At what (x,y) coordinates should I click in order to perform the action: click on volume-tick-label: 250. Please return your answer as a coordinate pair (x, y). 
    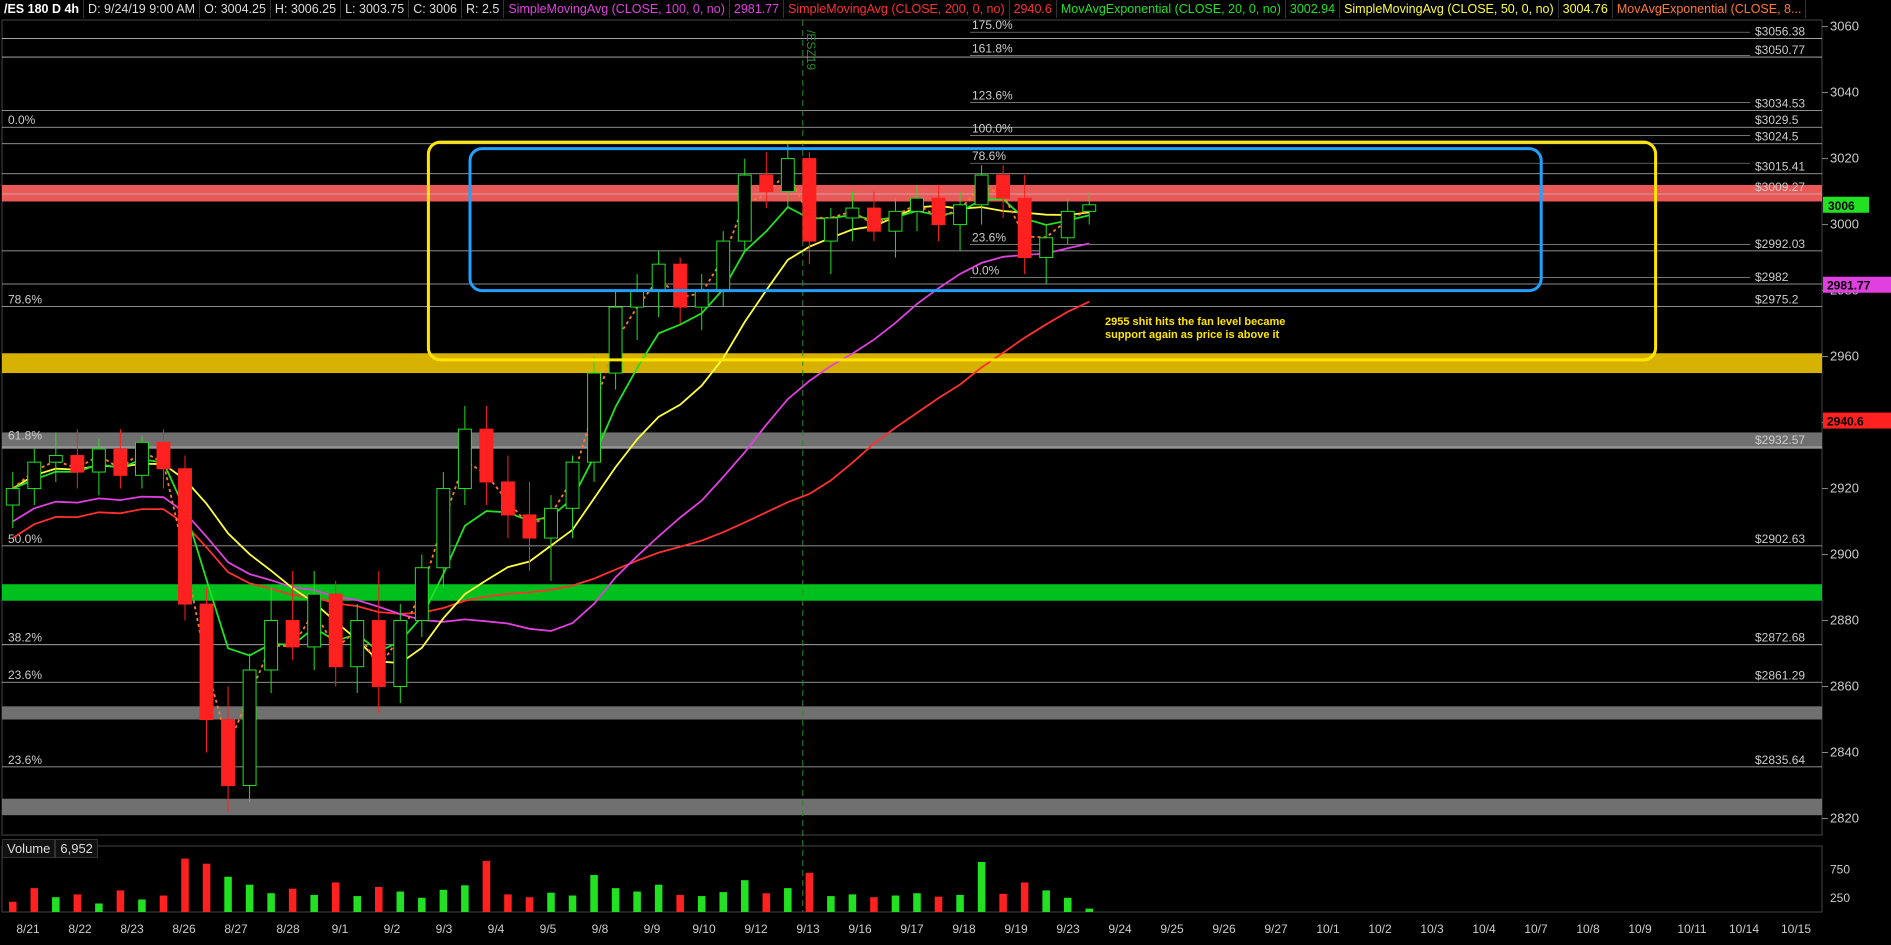
    Looking at the image, I should click on (1840, 898).